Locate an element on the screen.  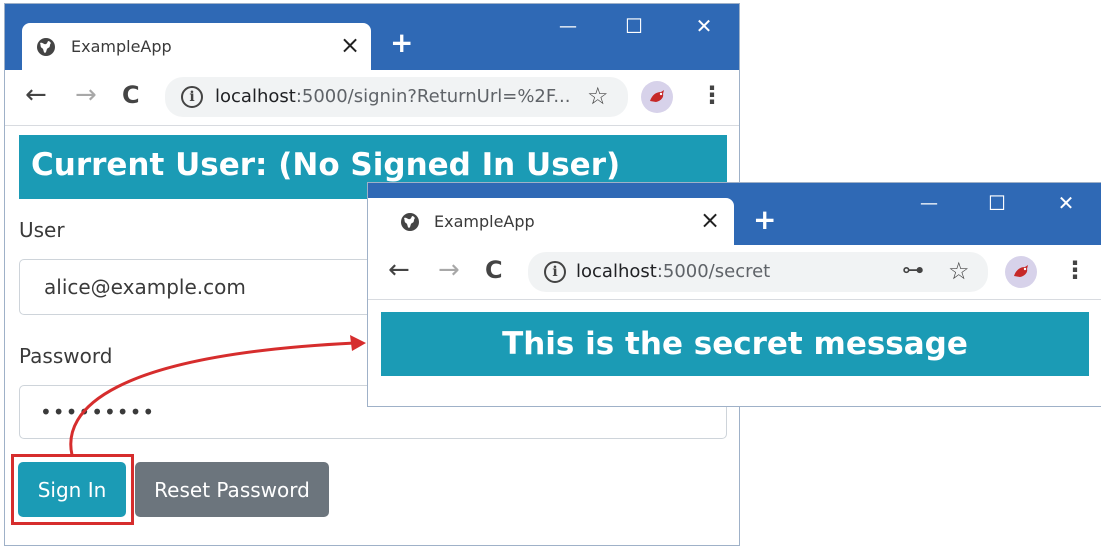
key-icon: ⊶ is located at coordinates (913, 270).